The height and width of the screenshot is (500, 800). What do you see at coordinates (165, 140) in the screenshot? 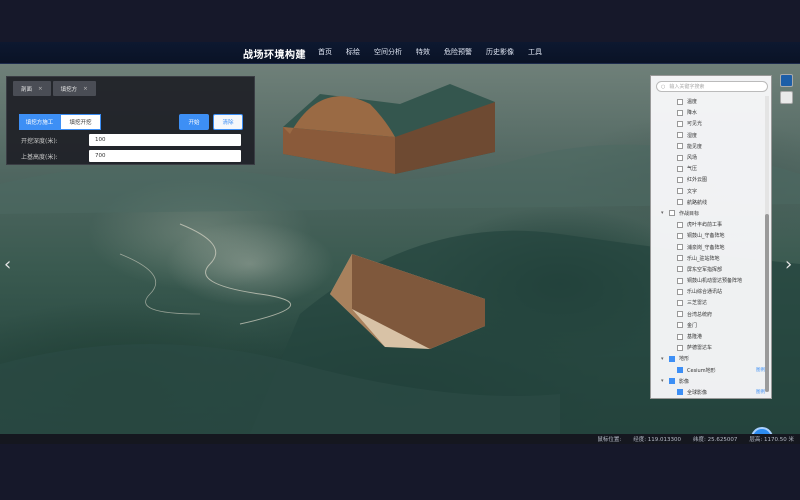
I see `depth-input: 100` at bounding box center [165, 140].